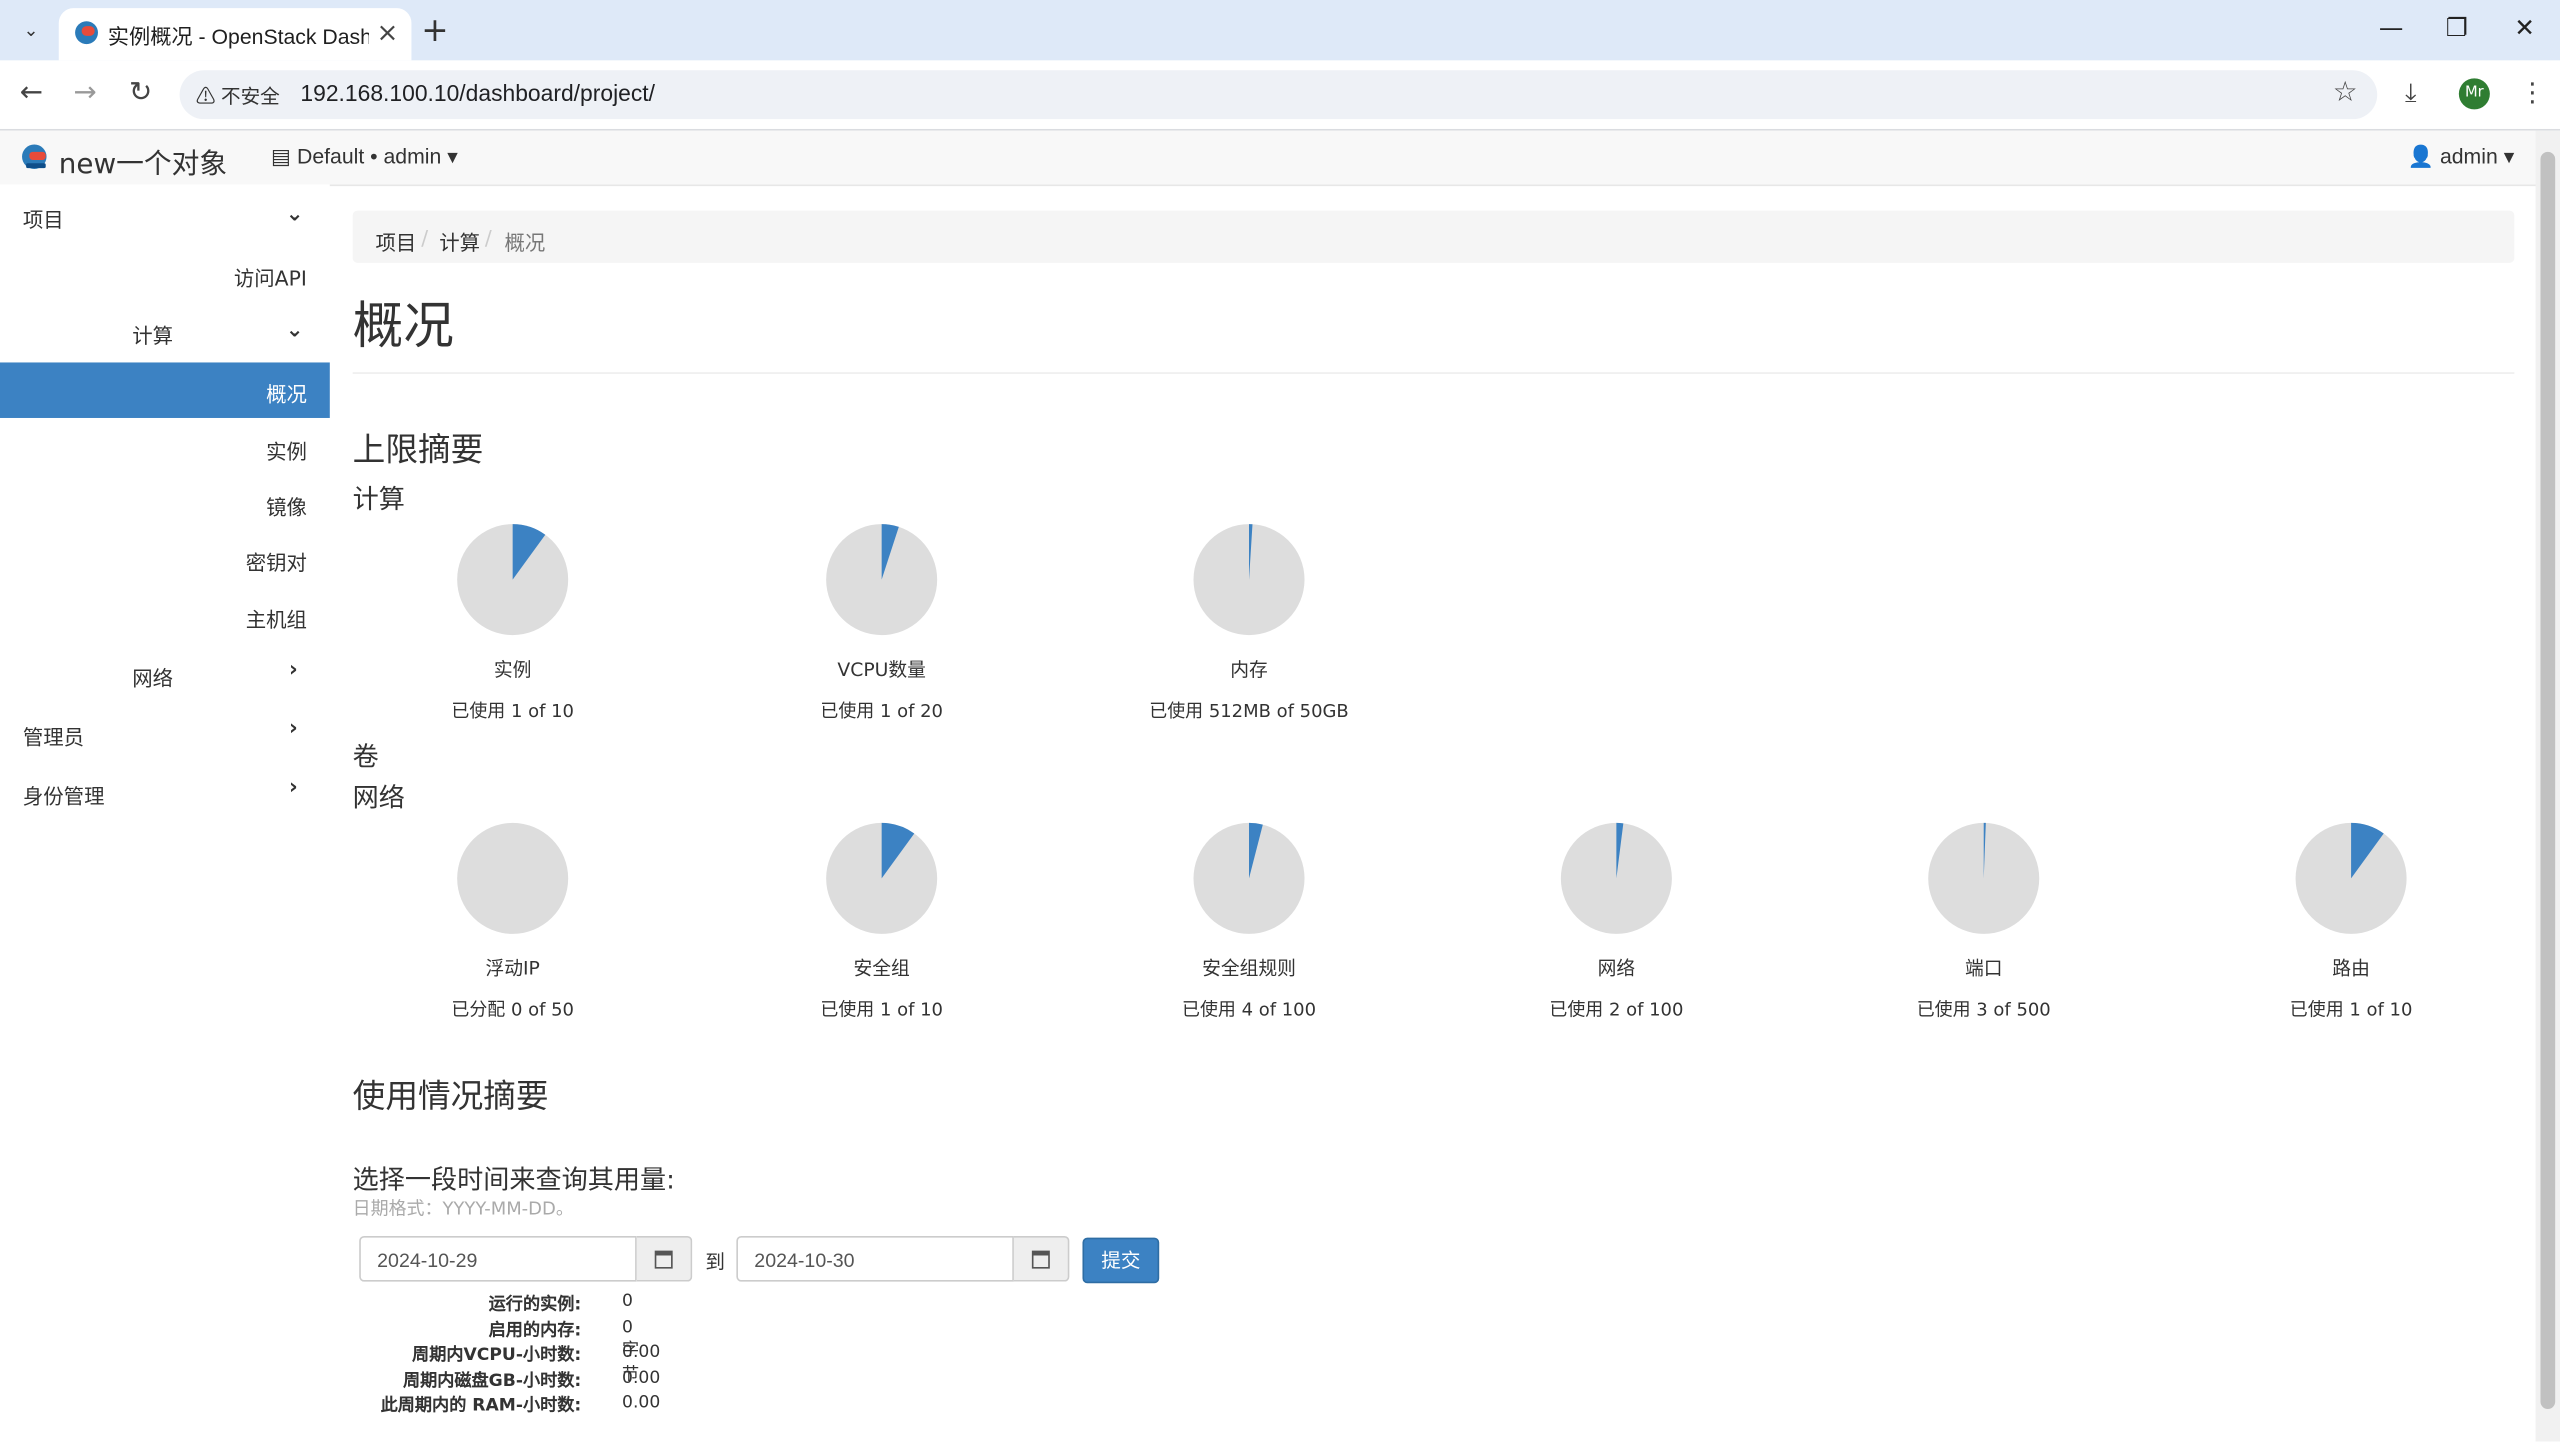  What do you see at coordinates (276, 560) in the screenshot?
I see `sidebar-item-key-pairs: 密钥对` at bounding box center [276, 560].